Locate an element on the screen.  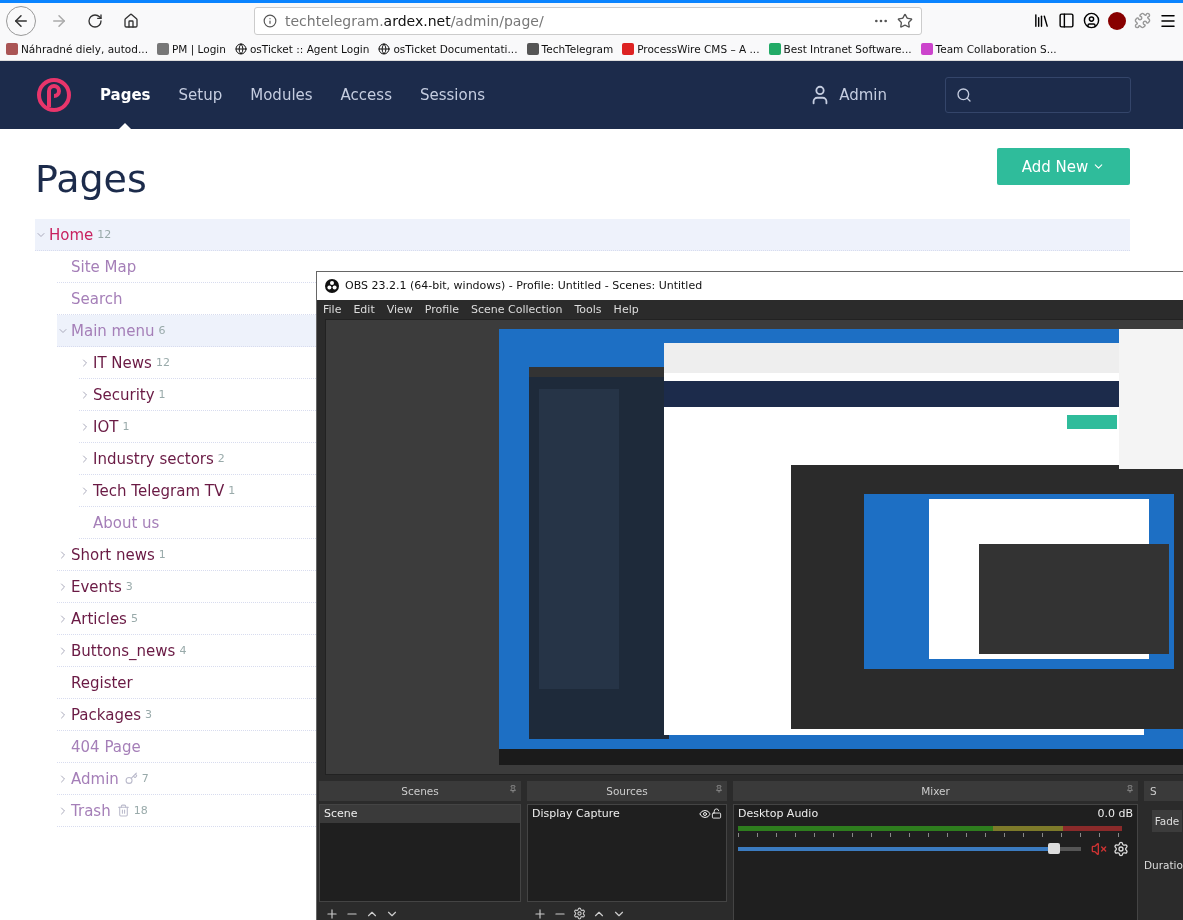
page-link: Buttons_news is located at coordinates (123, 650).